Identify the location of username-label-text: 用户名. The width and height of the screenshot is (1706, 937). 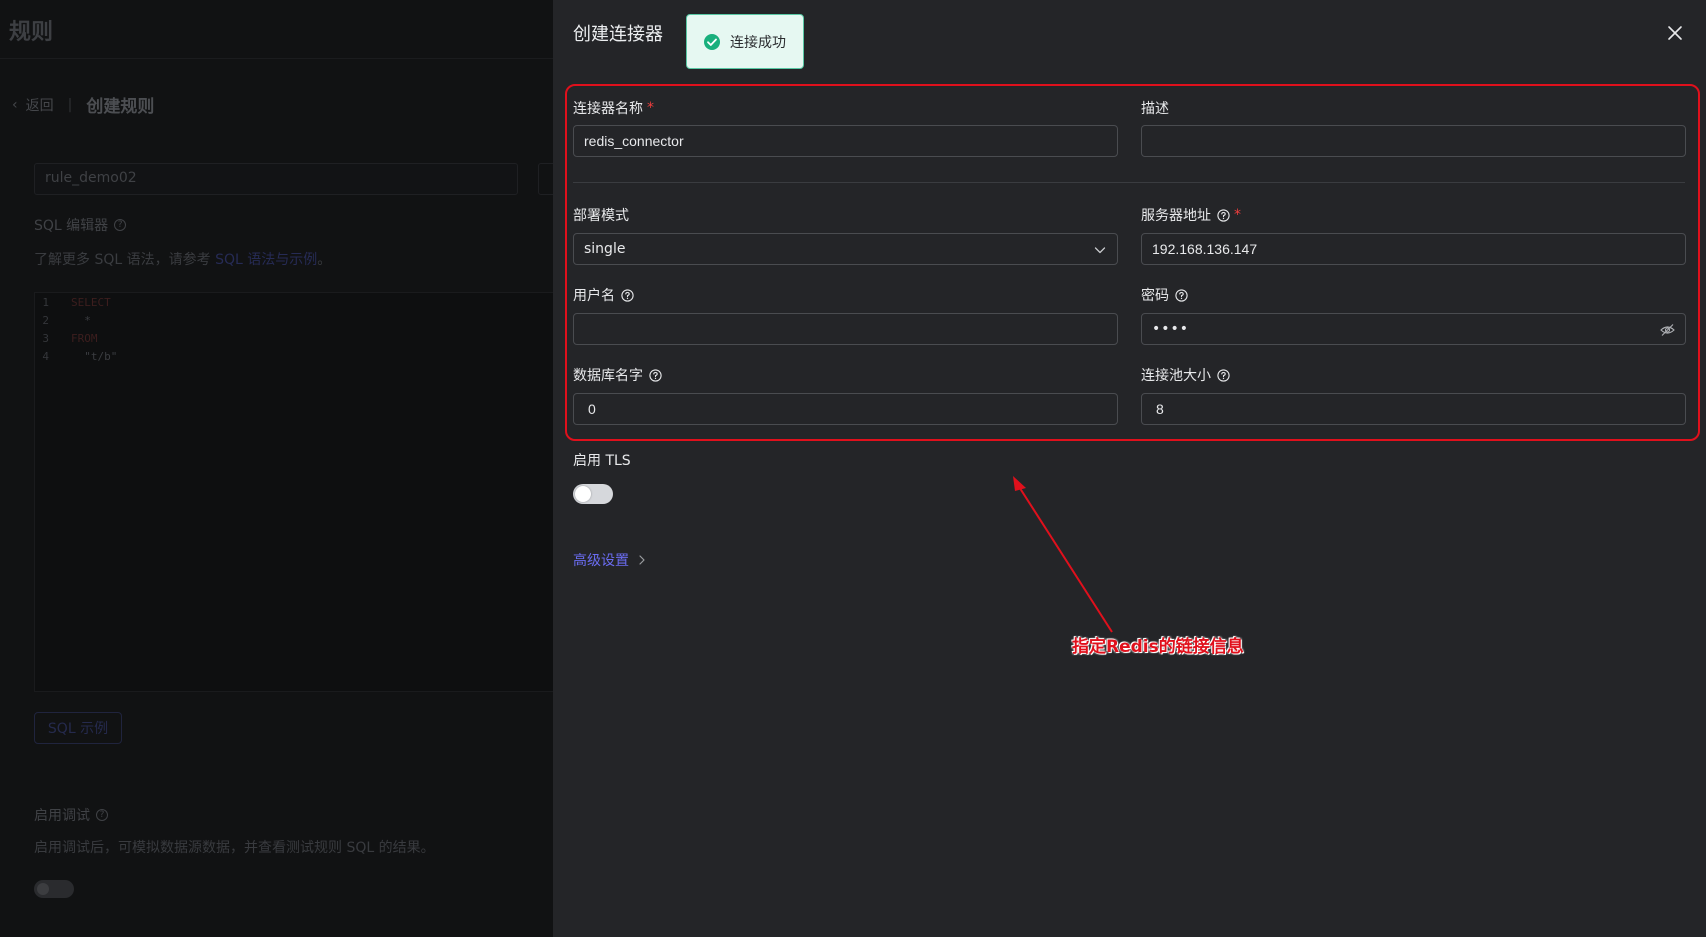
(594, 296).